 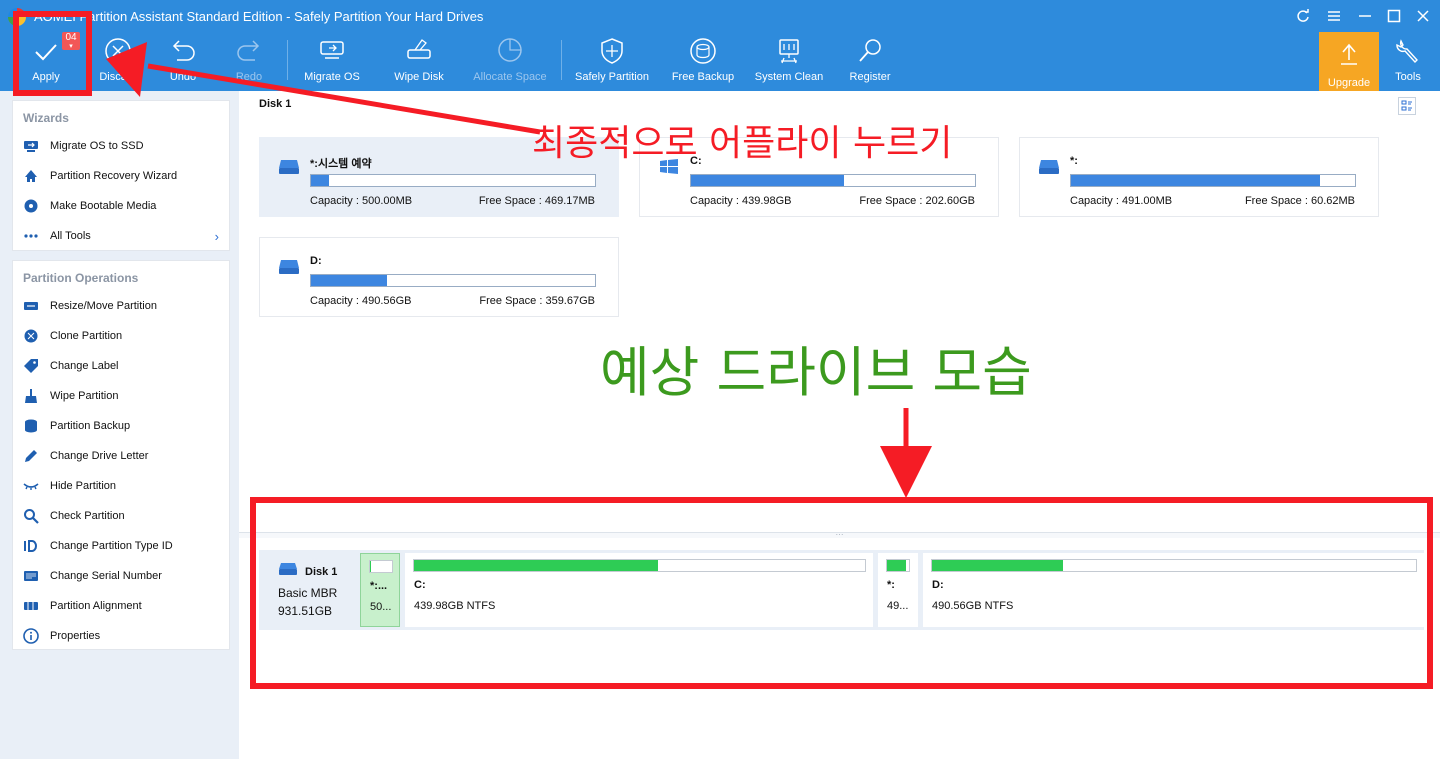 I want to click on backup-icon, so click(x=703, y=51).